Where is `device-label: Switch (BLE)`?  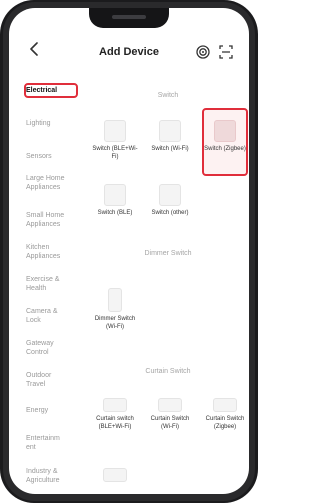
device-label: Switch (BLE) is located at coordinates (115, 213).